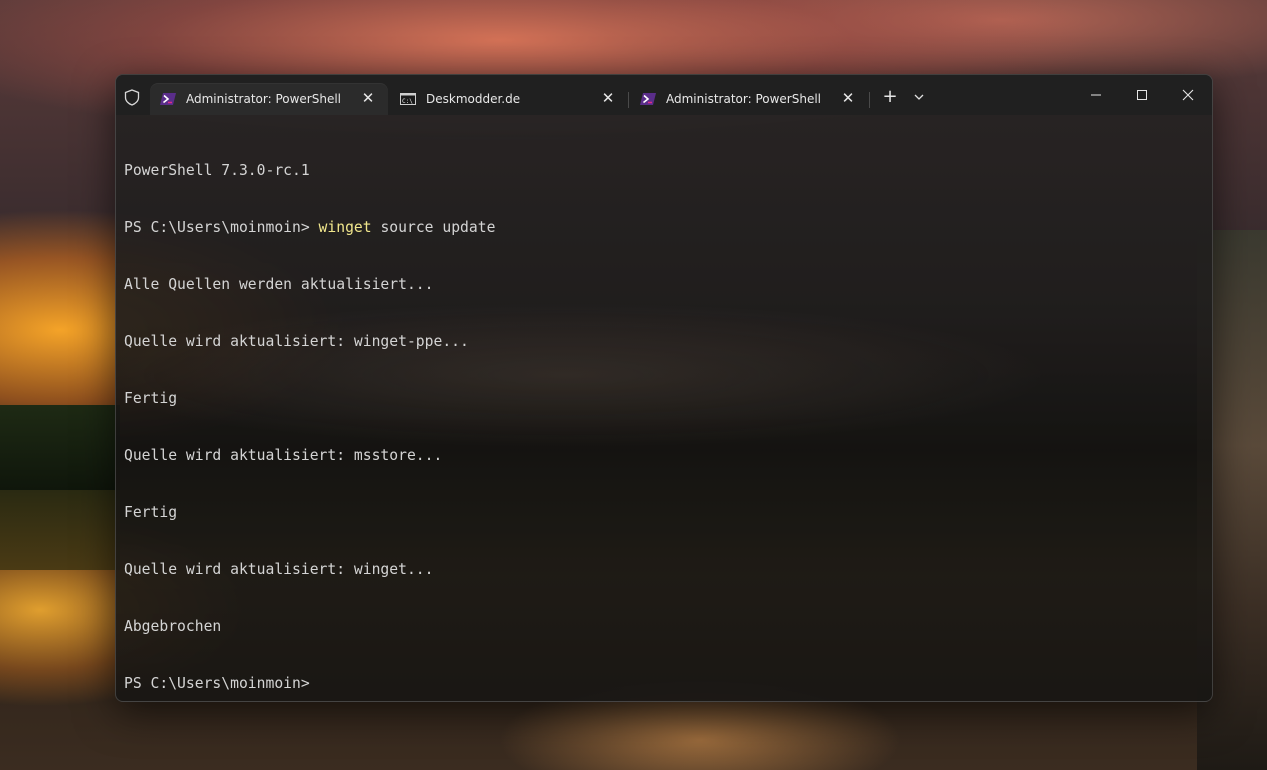  I want to click on svg-text: C:\, so click(407, 101).